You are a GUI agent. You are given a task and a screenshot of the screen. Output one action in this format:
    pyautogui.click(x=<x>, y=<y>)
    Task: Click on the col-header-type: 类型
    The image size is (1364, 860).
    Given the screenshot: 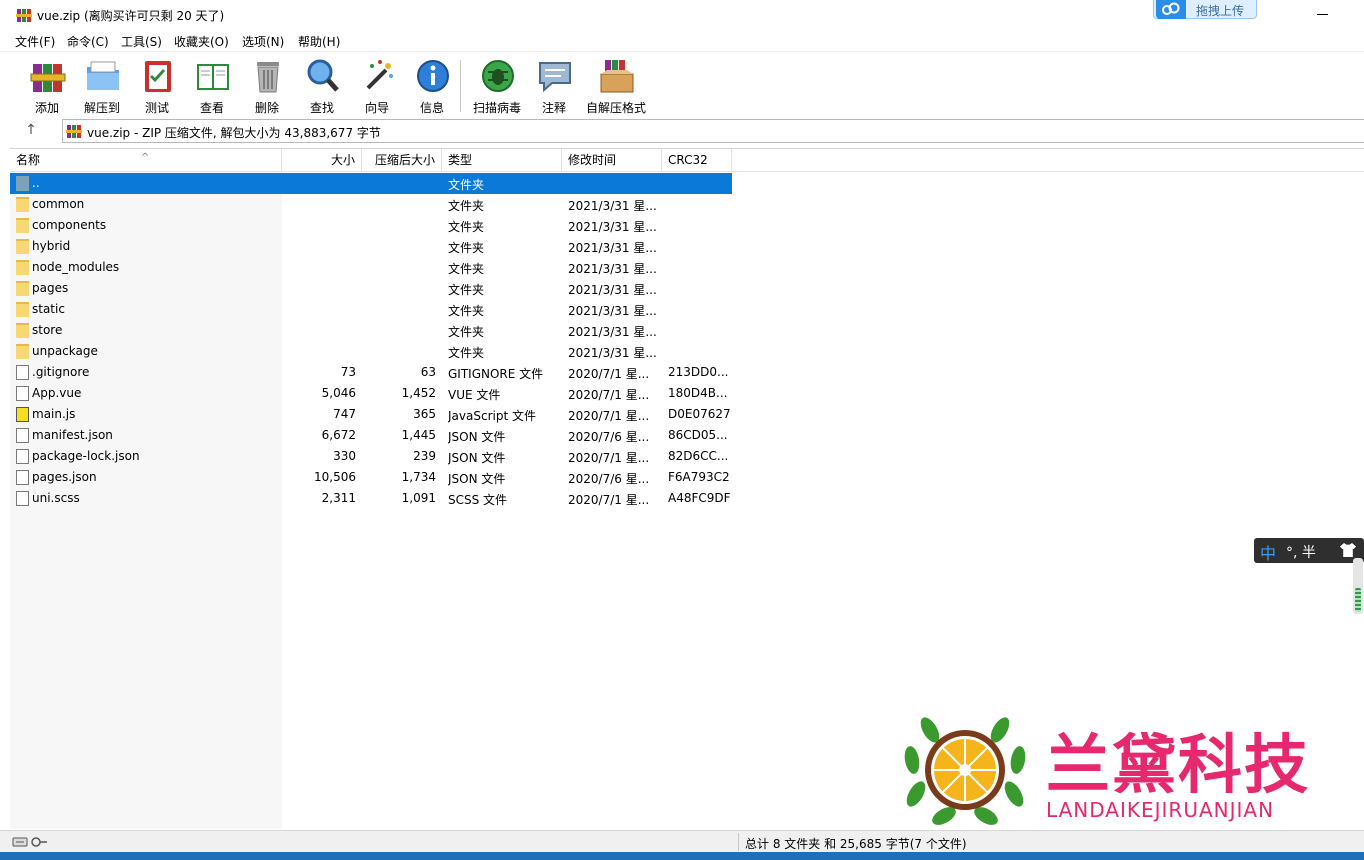 What is the action you would take?
    pyautogui.click(x=502, y=160)
    